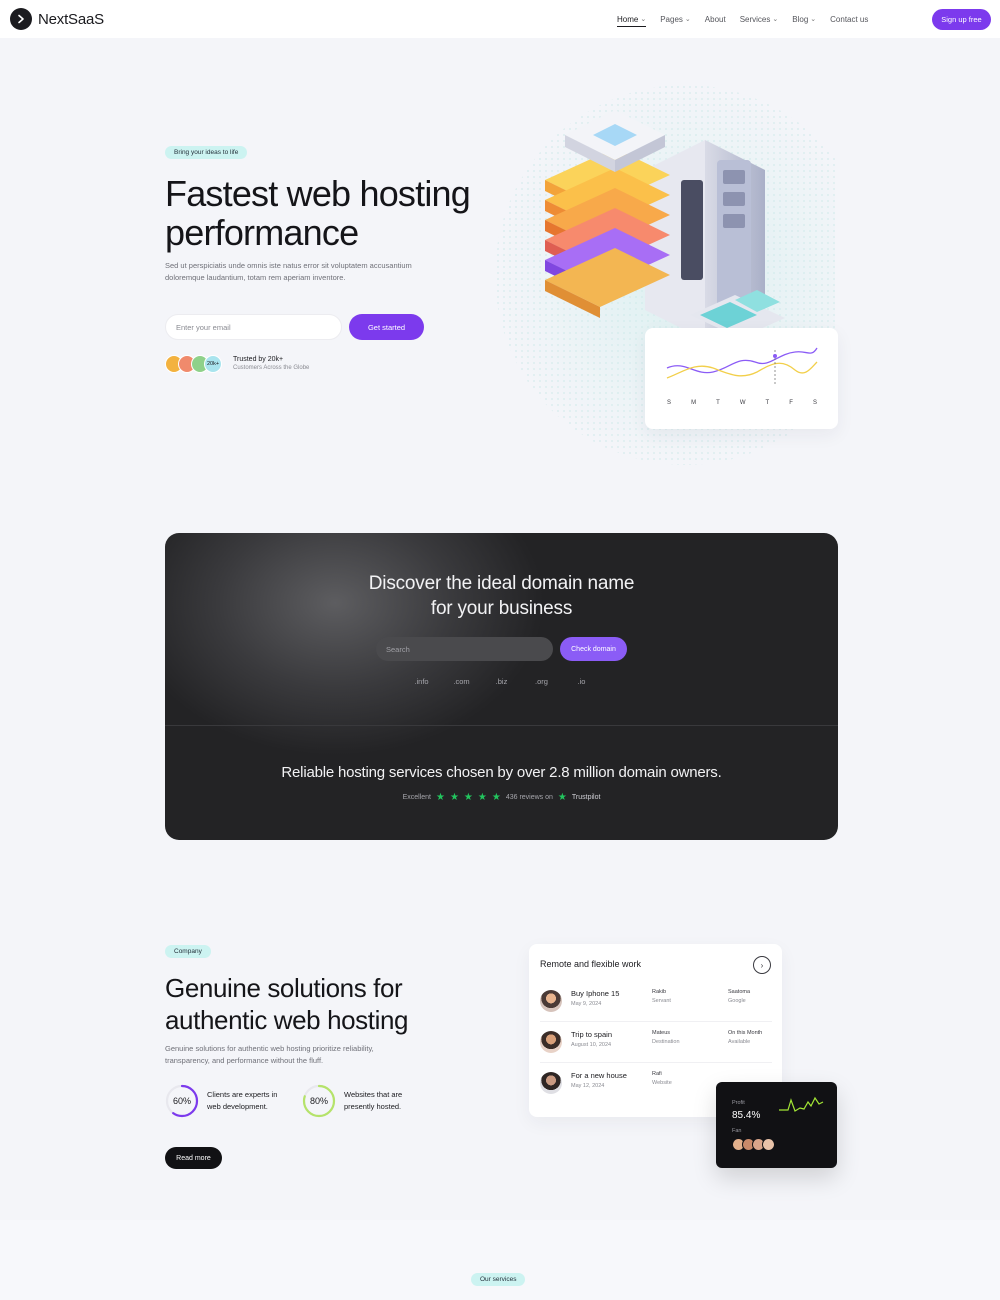 This screenshot has width=1000, height=1300. I want to click on work-card-title: Remote and flexible work, so click(591, 964).